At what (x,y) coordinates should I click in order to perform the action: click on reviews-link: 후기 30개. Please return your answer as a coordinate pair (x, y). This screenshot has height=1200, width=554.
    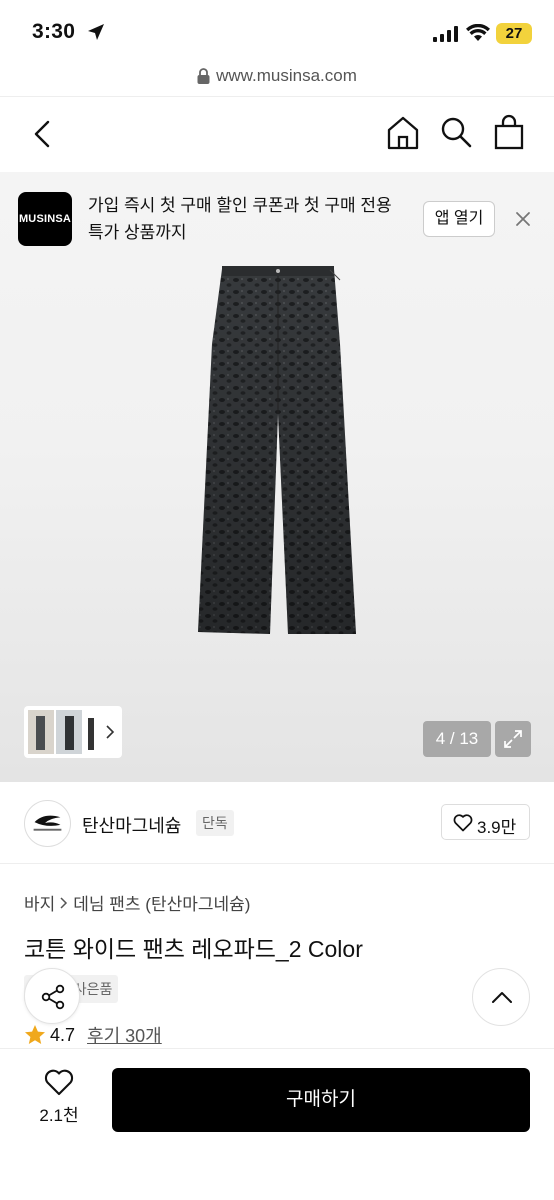
    Looking at the image, I should click on (124, 1035).